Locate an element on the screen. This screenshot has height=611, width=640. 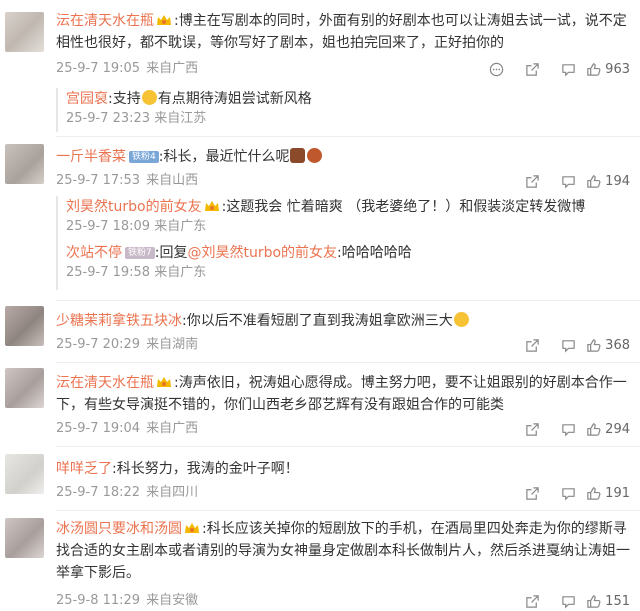
fan-level-badge: 铁粉4 is located at coordinates (144, 157).